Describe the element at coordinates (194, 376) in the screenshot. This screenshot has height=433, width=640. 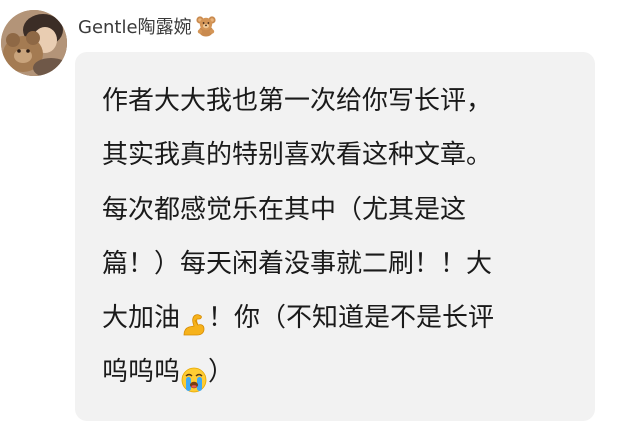
I see `loudly-crying-face-emoji-icon` at that location.